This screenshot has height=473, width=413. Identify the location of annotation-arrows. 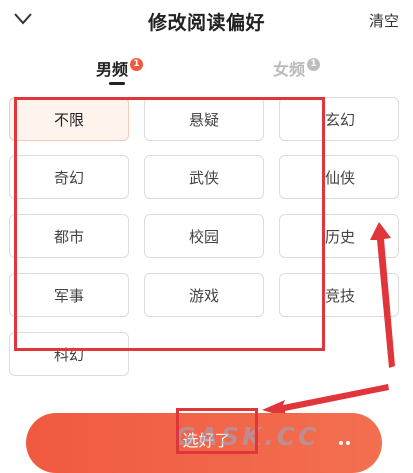
(328, 319).